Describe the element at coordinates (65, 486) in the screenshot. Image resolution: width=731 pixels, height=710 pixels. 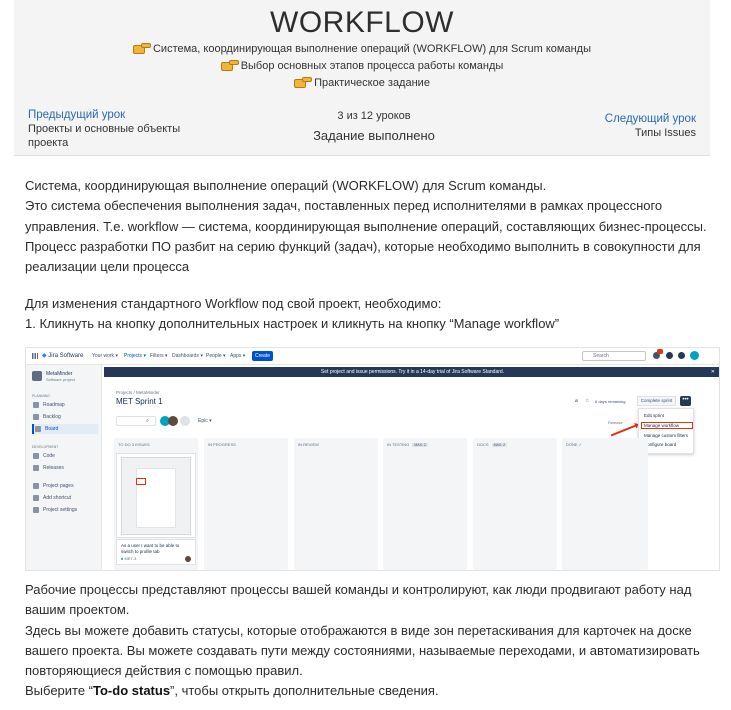
I see `sidebar-item: Project pages` at that location.